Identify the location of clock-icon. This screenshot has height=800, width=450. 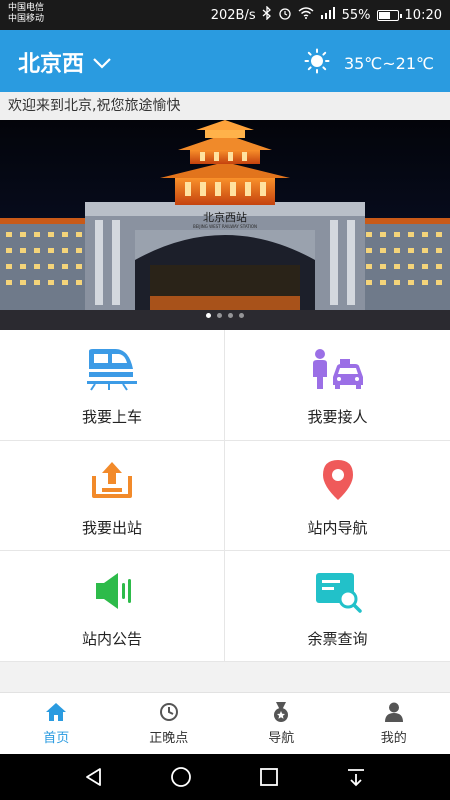
(168, 712).